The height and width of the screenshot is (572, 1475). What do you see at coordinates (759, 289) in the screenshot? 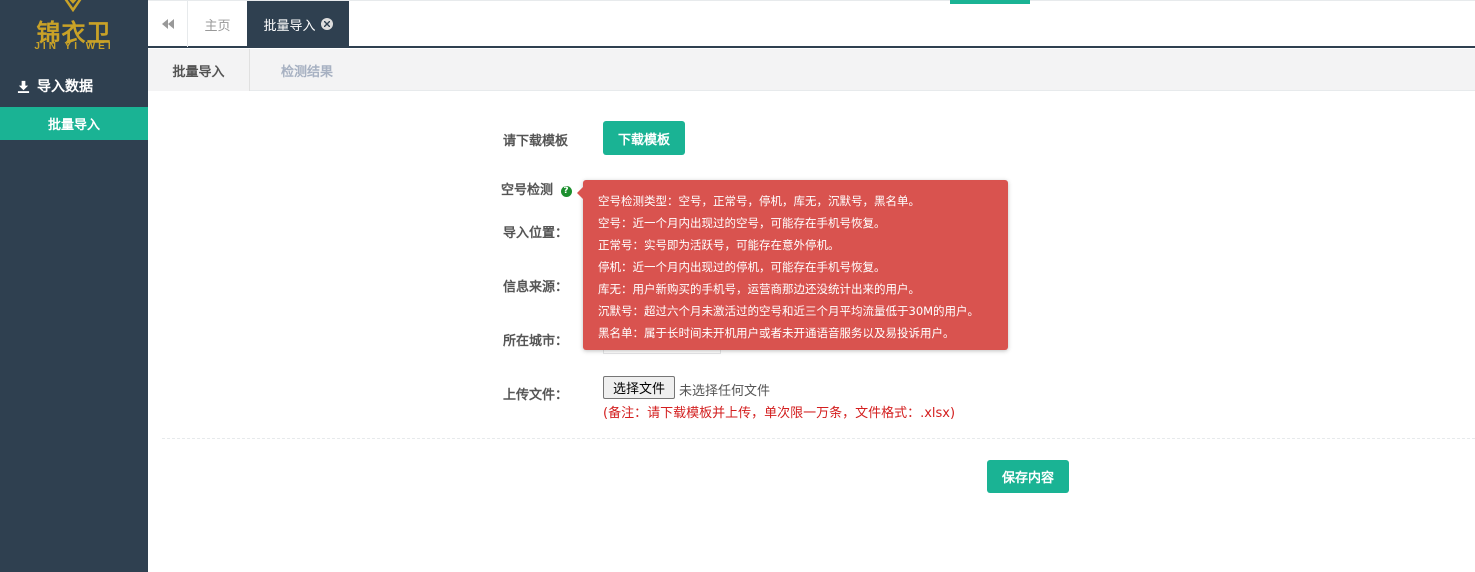
I see `tooltip-line: 库无：用户新购买的手机号，运营商那边还没统计出来的用户。` at bounding box center [759, 289].